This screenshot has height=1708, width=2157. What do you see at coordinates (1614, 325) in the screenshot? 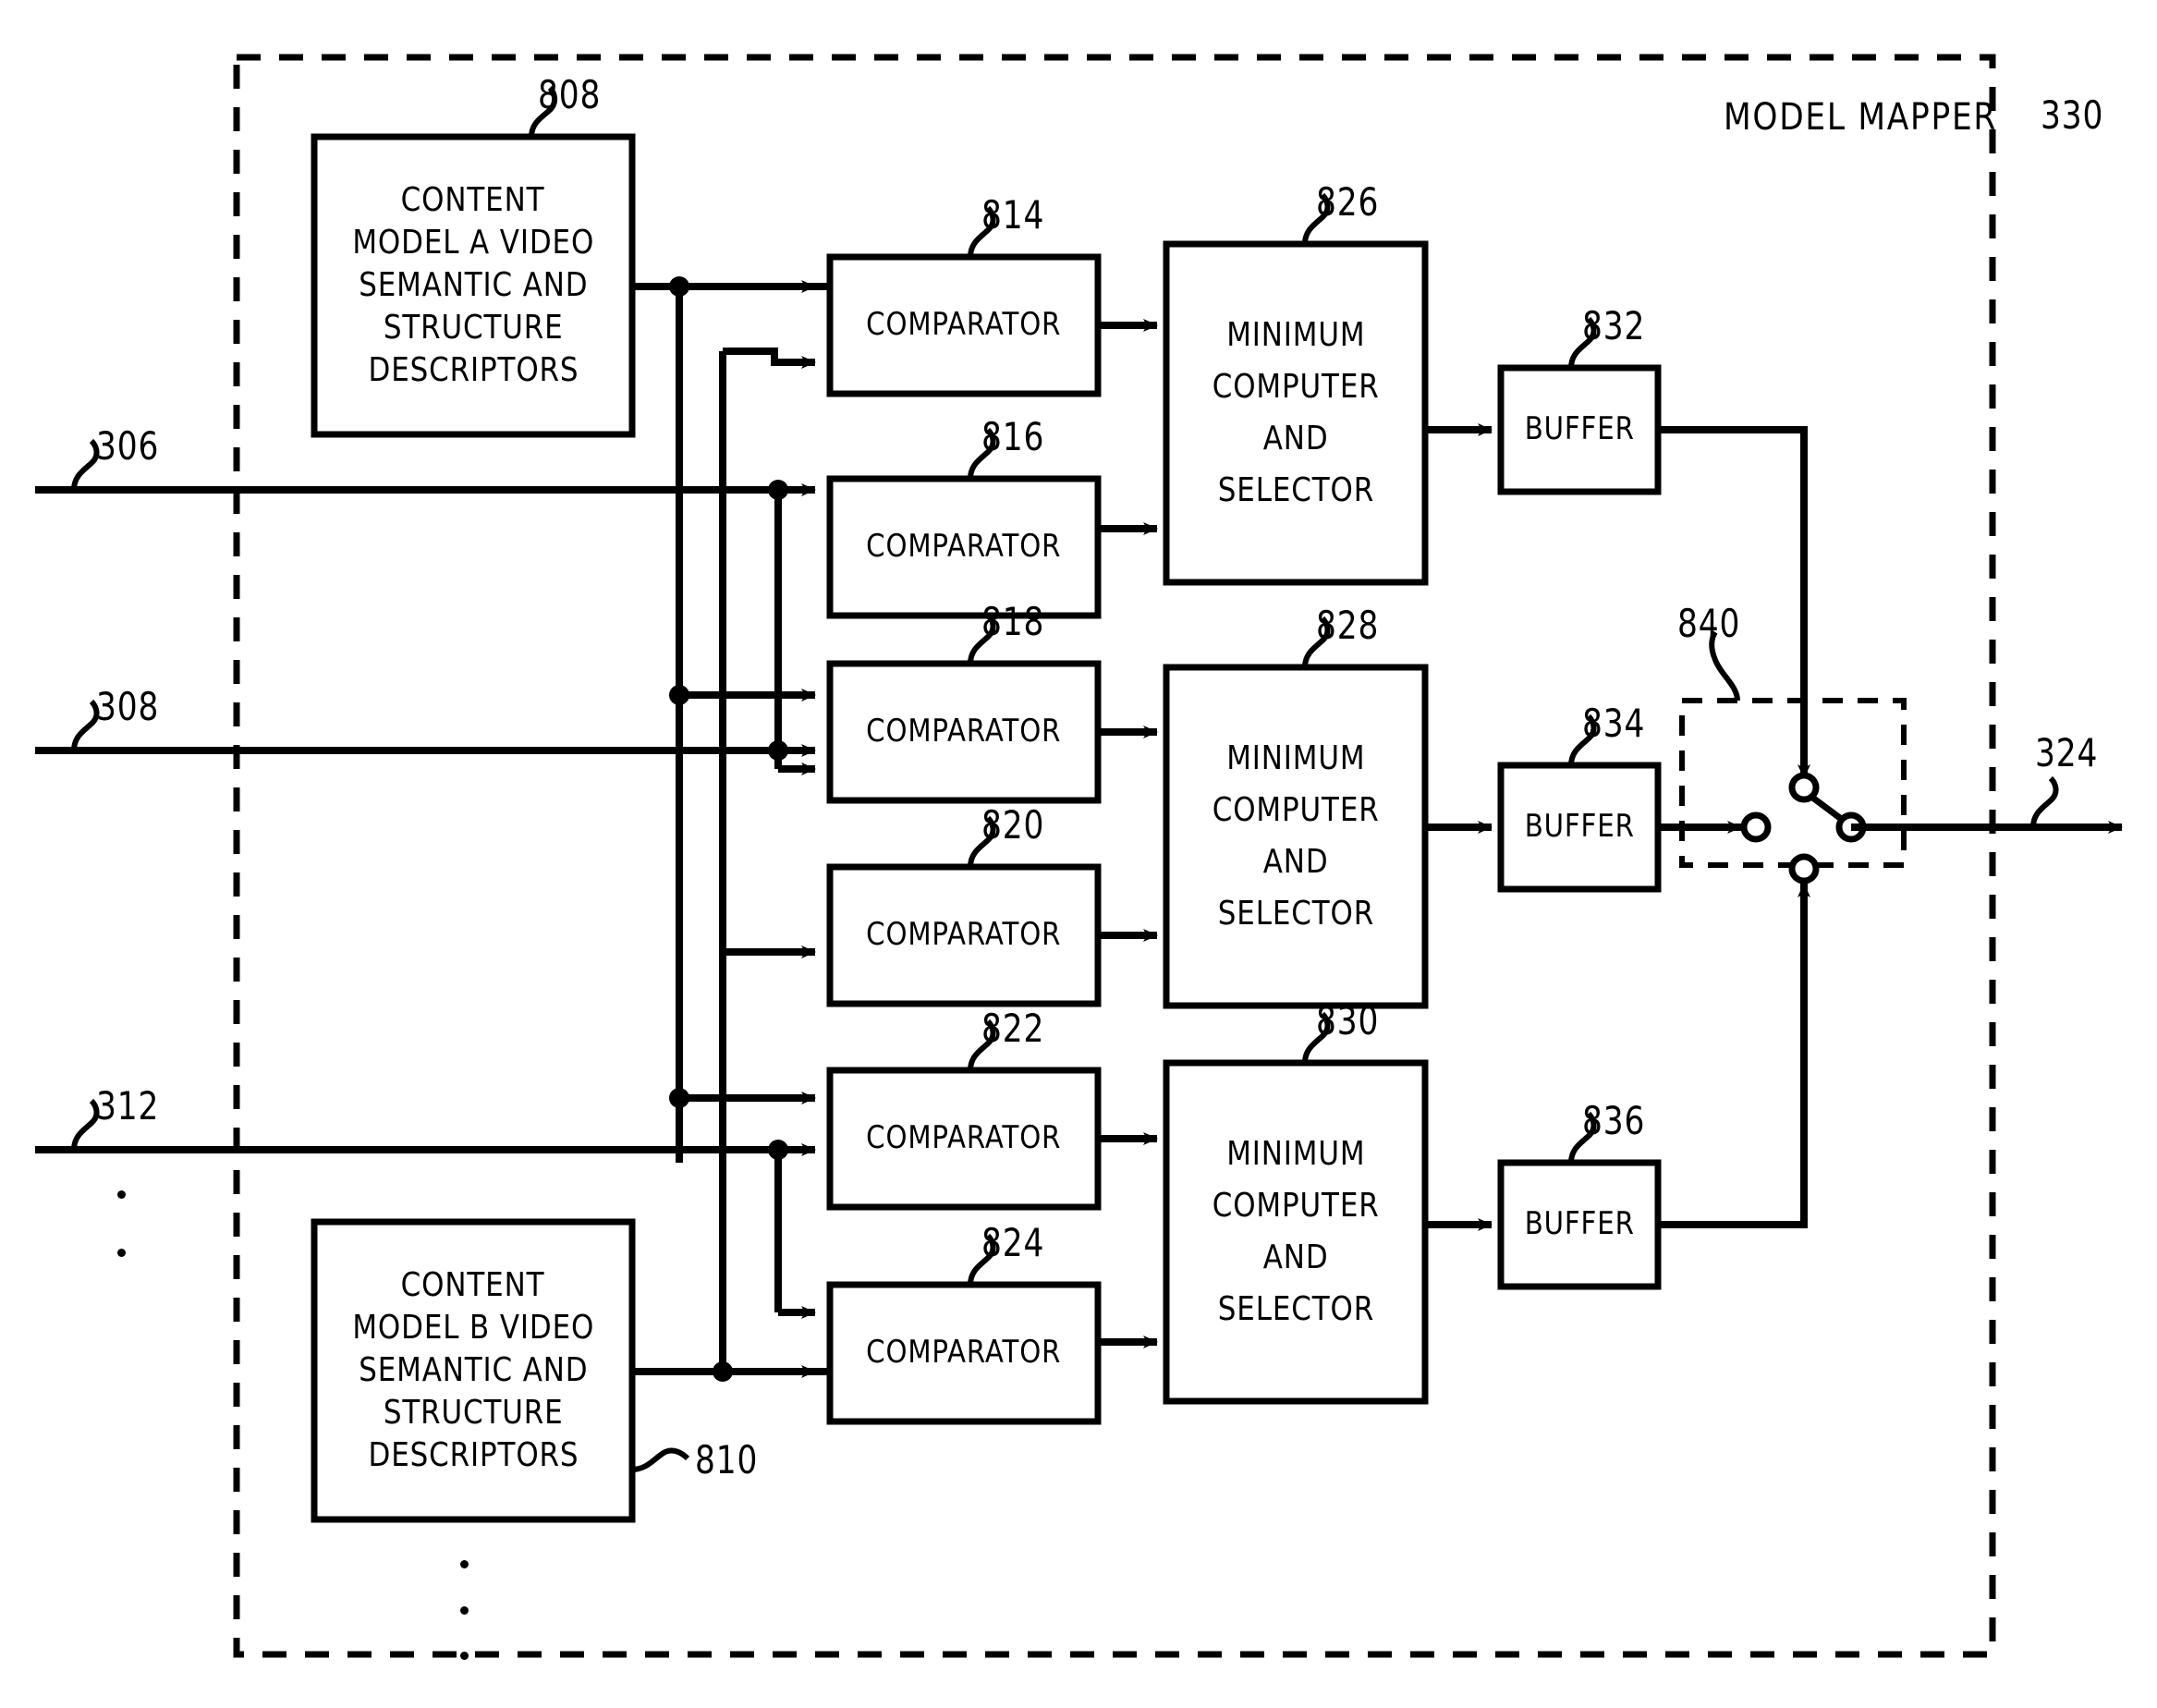
I see `ref-832: 832` at bounding box center [1614, 325].